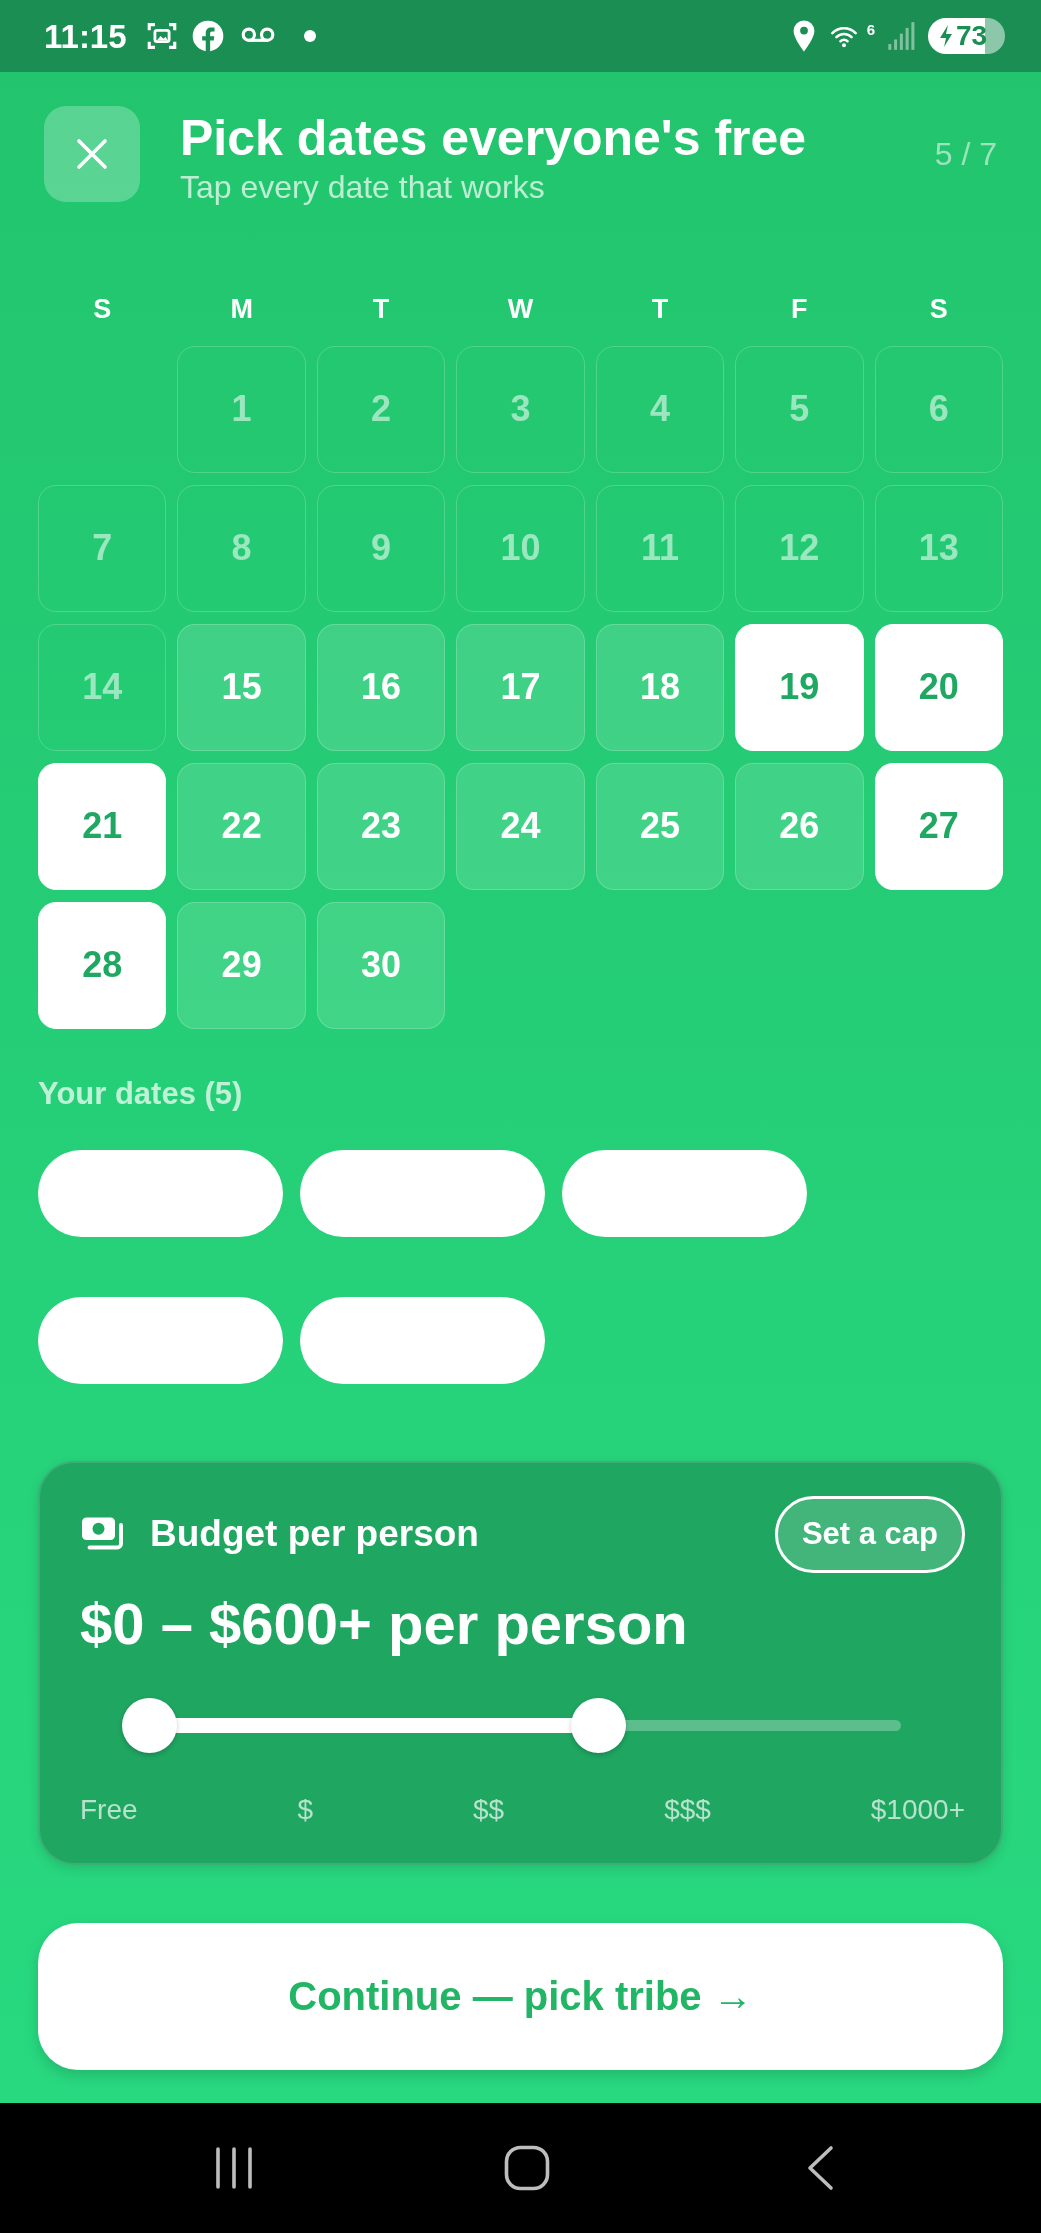 The image size is (1041, 2233). Describe the element at coordinates (384, 1623) in the screenshot. I see `budget-range: $0 – $600+ per person` at that location.